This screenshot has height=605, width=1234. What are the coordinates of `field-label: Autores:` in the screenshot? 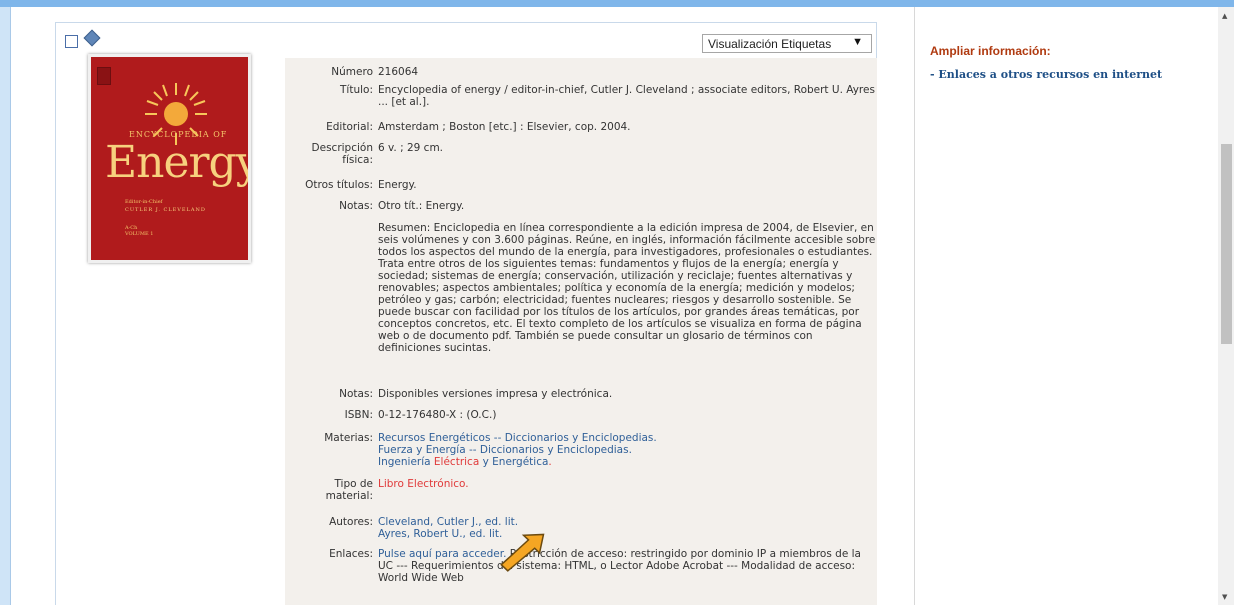 It's located at (351, 522).